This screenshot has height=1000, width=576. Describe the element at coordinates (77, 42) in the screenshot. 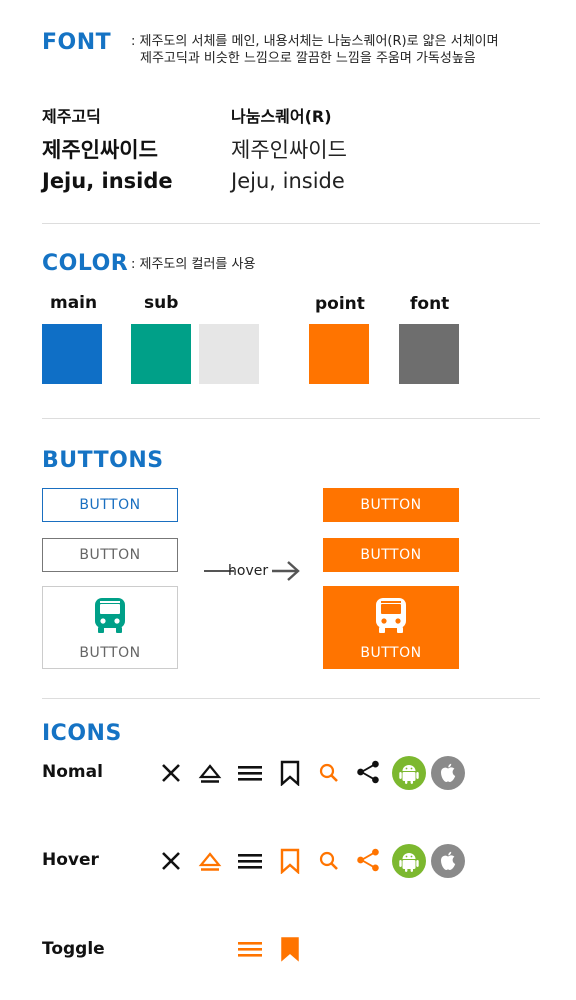

I see `font-section-title: FONT` at that location.